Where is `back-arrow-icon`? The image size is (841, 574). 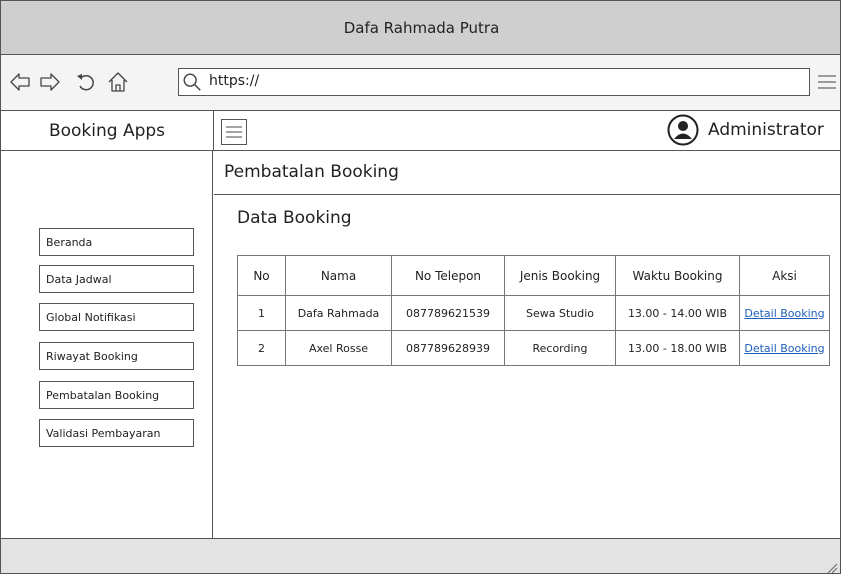 back-arrow-icon is located at coordinates (20, 82).